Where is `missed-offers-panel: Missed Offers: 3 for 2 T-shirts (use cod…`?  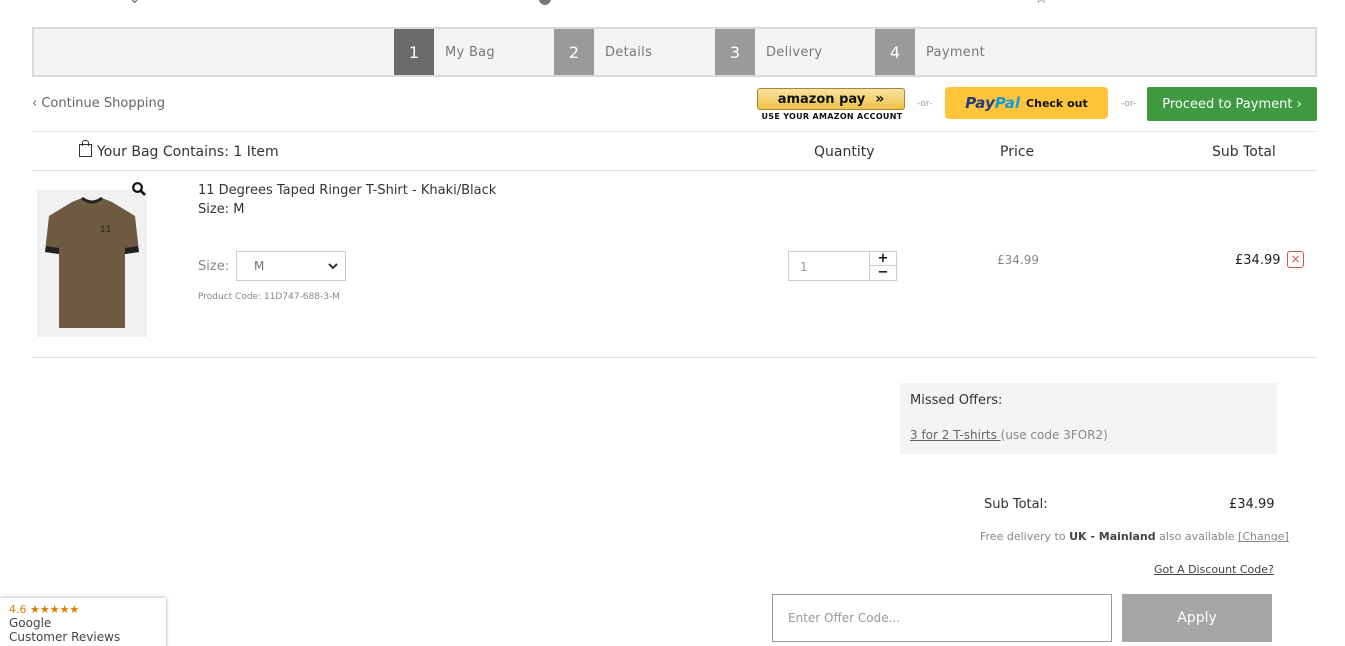
missed-offers-panel: Missed Offers: 3 for 2 T-shirts (use cod… is located at coordinates (1088, 418).